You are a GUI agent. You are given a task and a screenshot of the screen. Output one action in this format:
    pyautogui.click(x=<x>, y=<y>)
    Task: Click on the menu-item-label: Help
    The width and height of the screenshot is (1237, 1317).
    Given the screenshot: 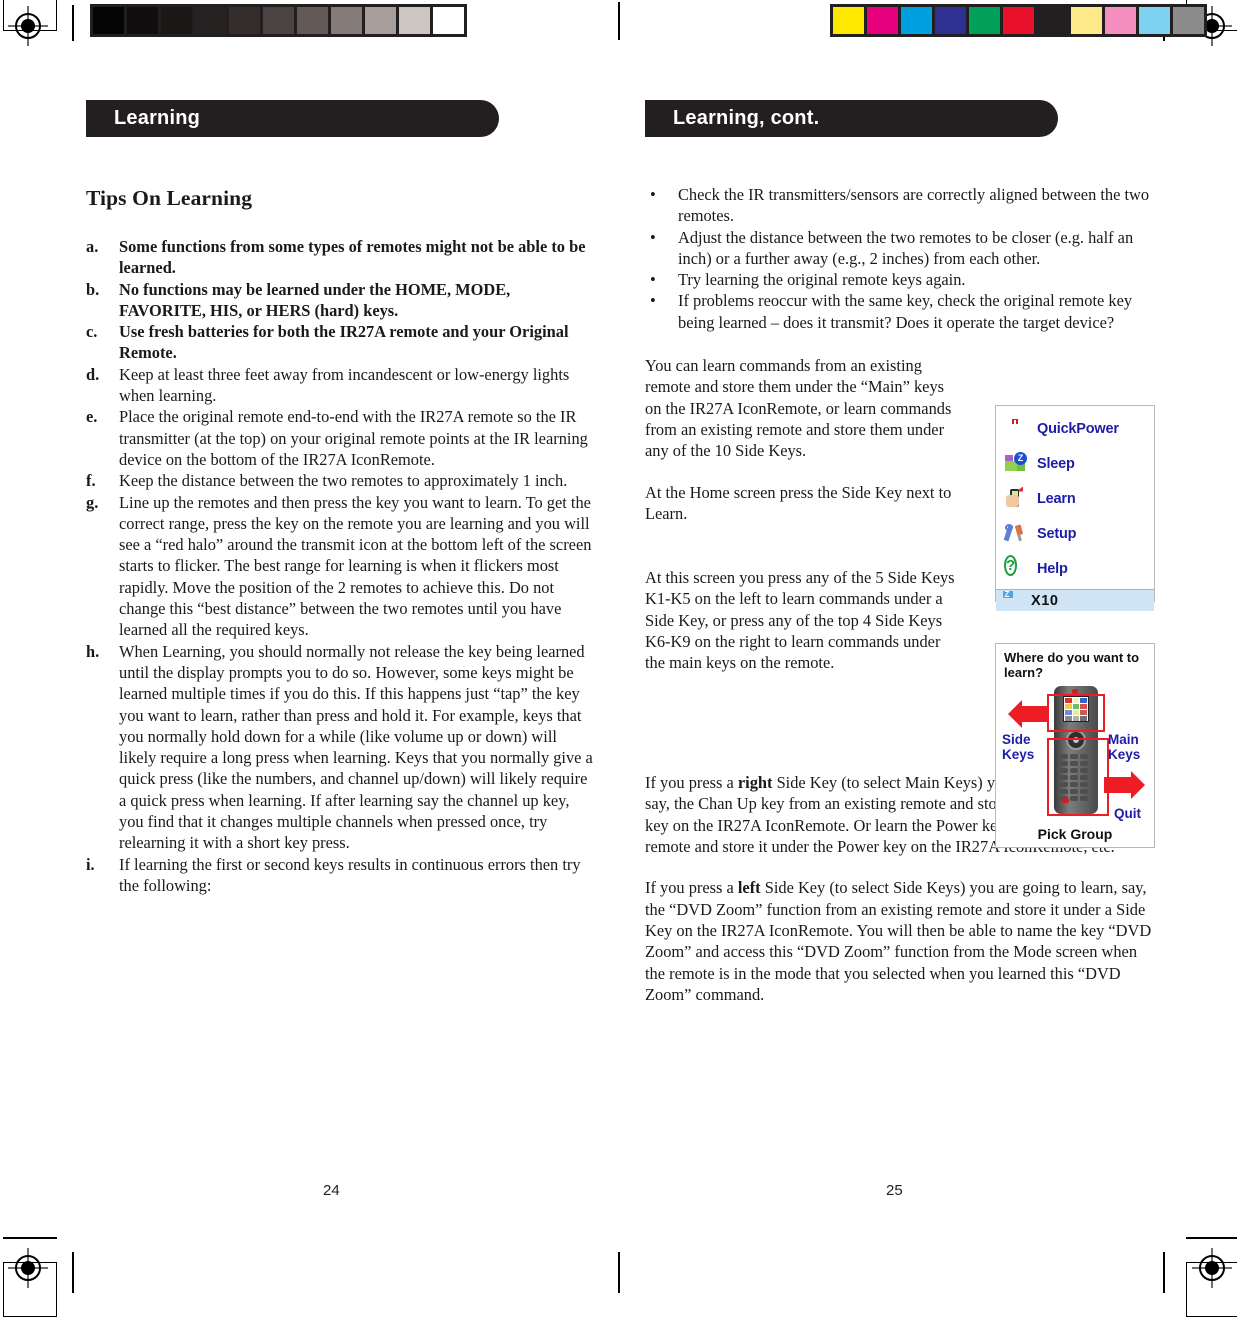 What is the action you would take?
    pyautogui.click(x=1052, y=568)
    